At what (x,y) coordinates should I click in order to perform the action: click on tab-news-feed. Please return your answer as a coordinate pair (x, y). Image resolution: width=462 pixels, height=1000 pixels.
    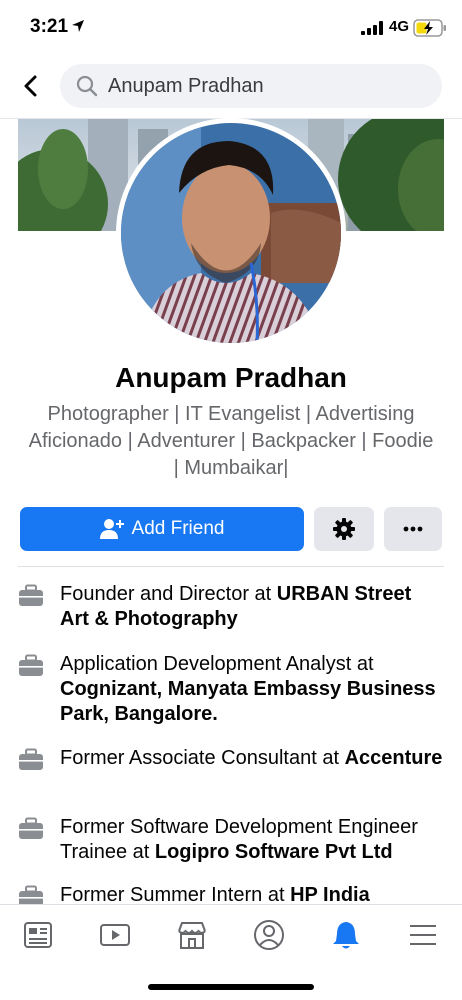
    Looking at the image, I should click on (38, 935).